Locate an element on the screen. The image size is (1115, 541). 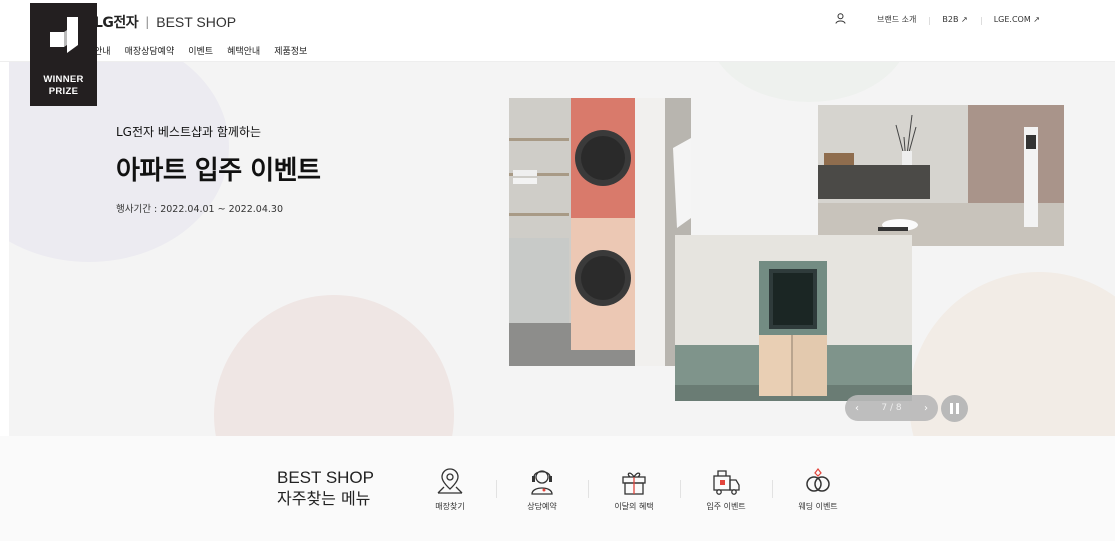
next-slide-icon: › is located at coordinates (926, 408).